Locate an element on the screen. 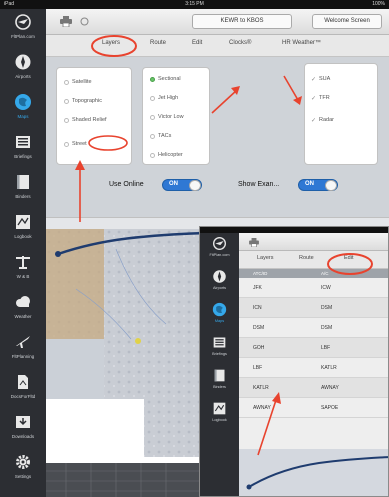  annotation-circle-layers is located at coordinates (114, 46).